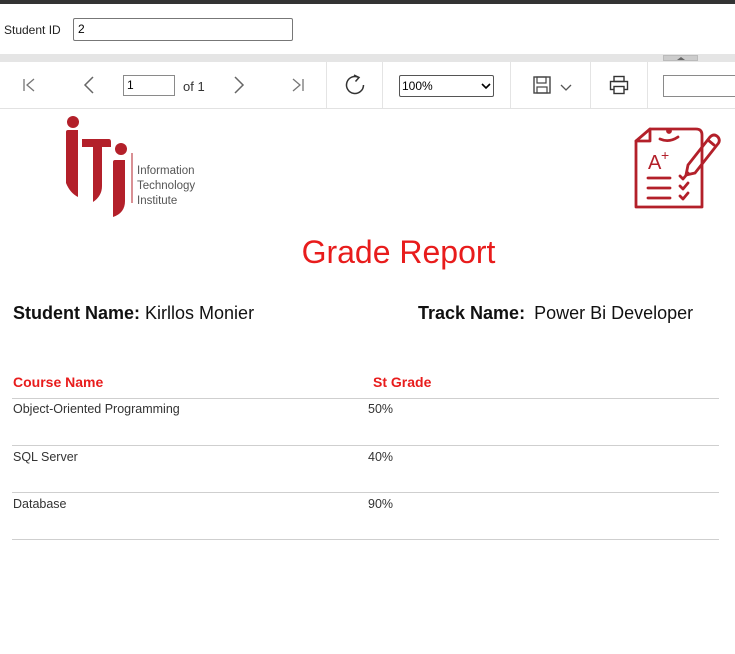 This screenshot has width=735, height=654. What do you see at coordinates (677, 164) in the screenshot?
I see `report-card-icon: A +` at bounding box center [677, 164].